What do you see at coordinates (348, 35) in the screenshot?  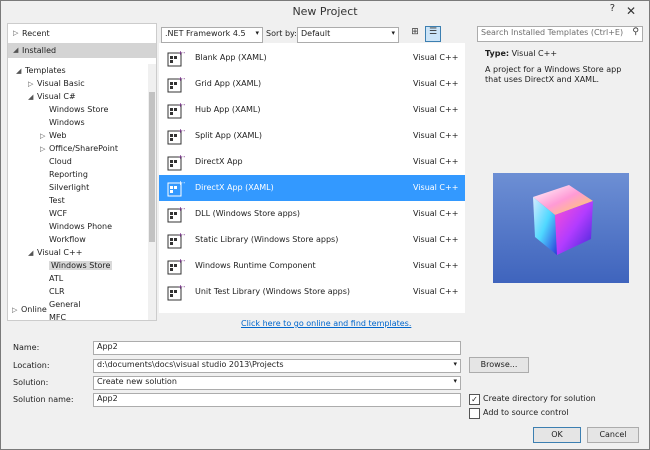 I see `sort-select: Default ▾` at bounding box center [348, 35].